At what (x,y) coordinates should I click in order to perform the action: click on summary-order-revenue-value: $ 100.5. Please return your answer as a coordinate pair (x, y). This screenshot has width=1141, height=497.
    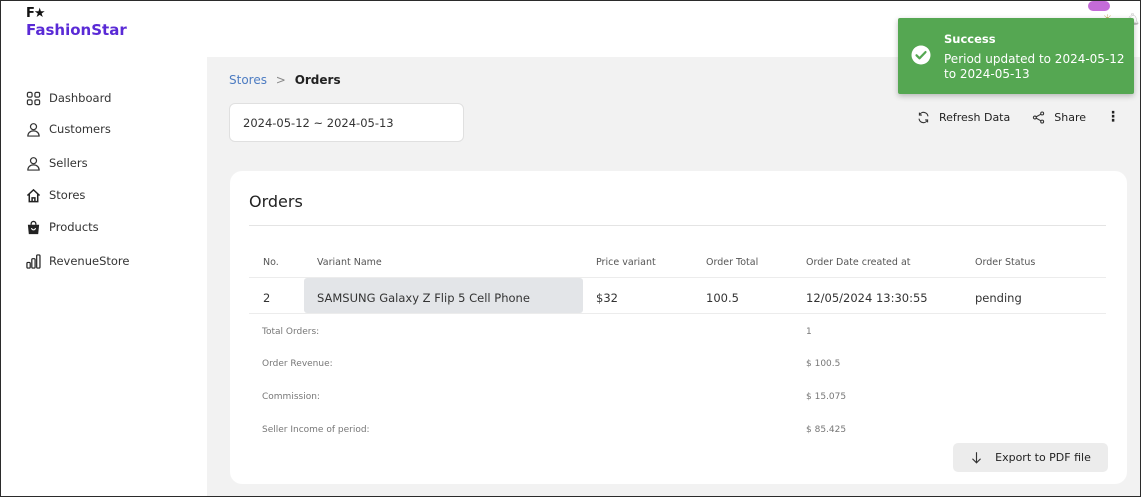
    Looking at the image, I should click on (823, 364).